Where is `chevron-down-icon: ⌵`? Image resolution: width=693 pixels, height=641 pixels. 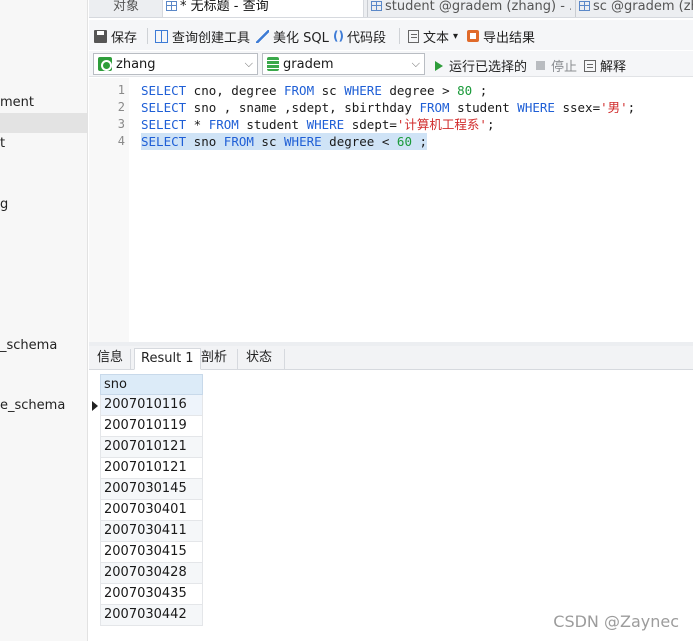
chevron-down-icon: ⌵ is located at coordinates (248, 63).